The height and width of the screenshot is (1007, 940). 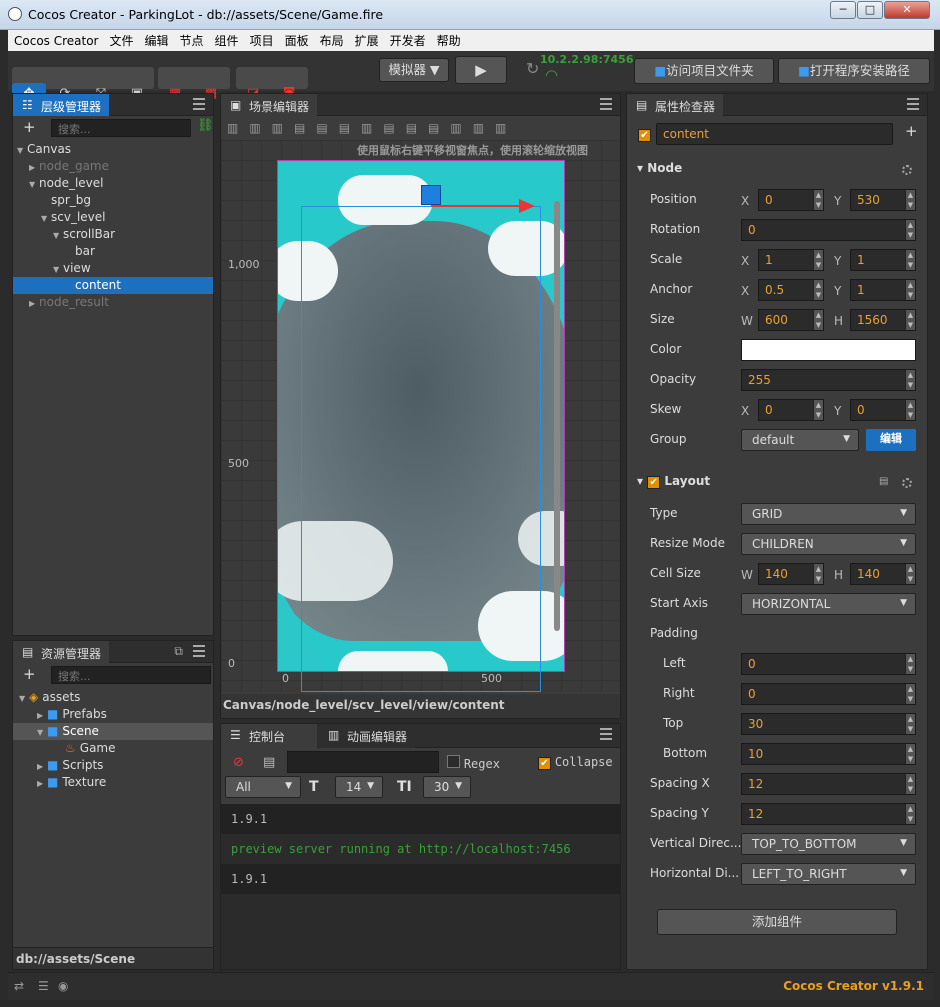 What do you see at coordinates (269, 762) in the screenshot?
I see `open-log-file-icon: ▤` at bounding box center [269, 762].